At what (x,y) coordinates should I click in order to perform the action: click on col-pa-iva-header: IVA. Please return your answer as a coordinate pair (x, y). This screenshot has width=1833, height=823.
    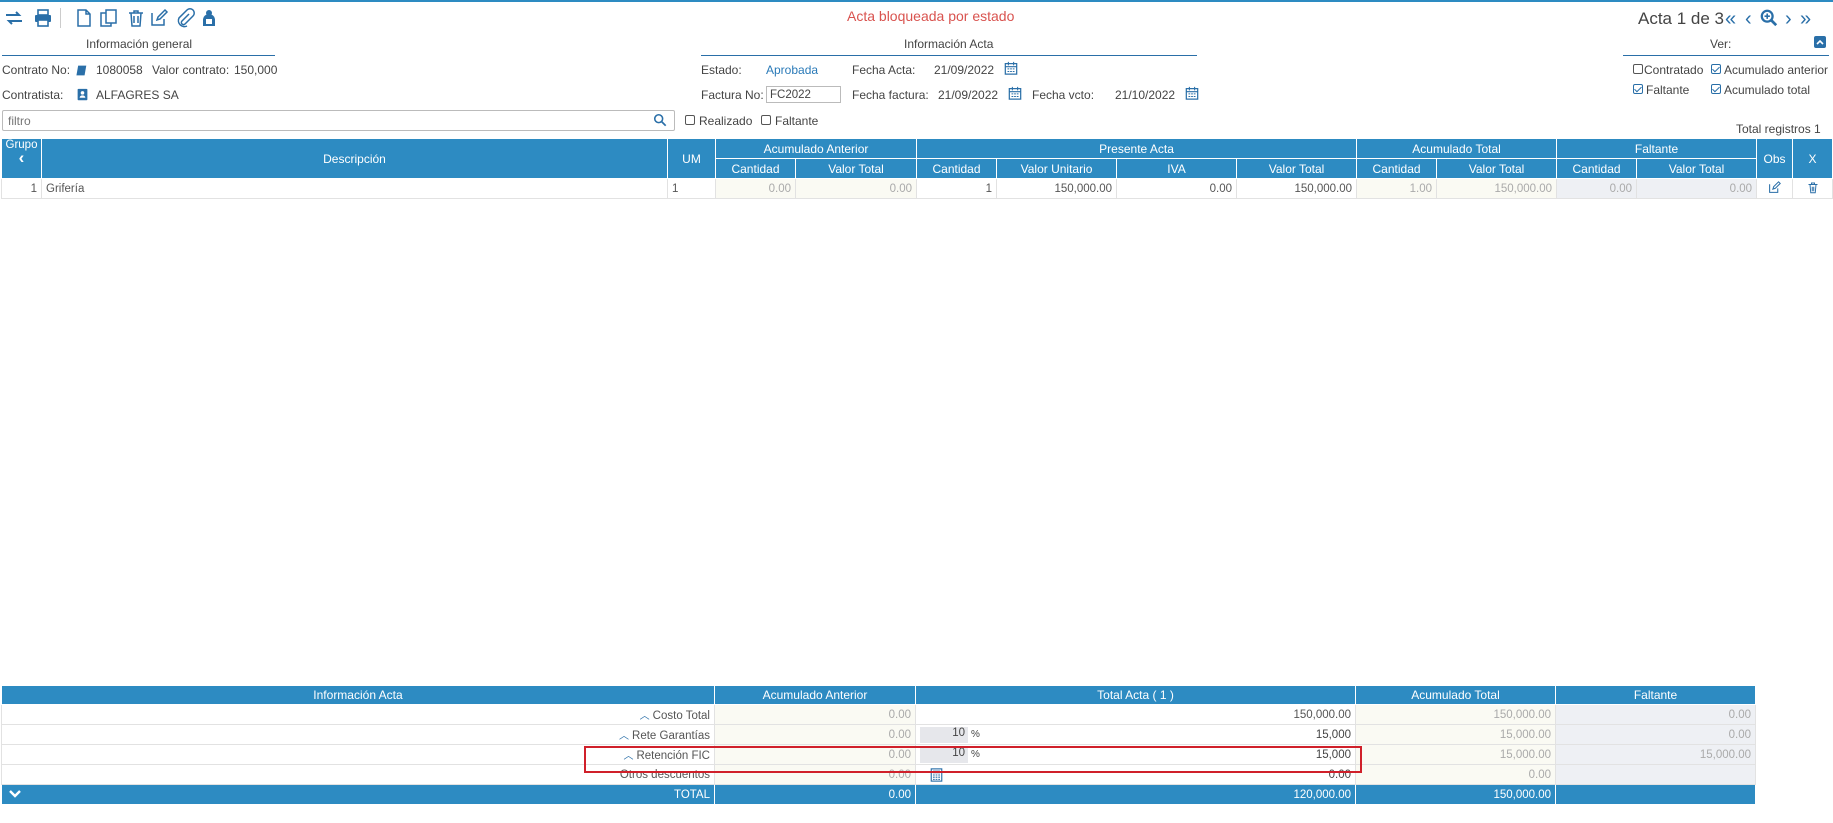
    Looking at the image, I should click on (1177, 168).